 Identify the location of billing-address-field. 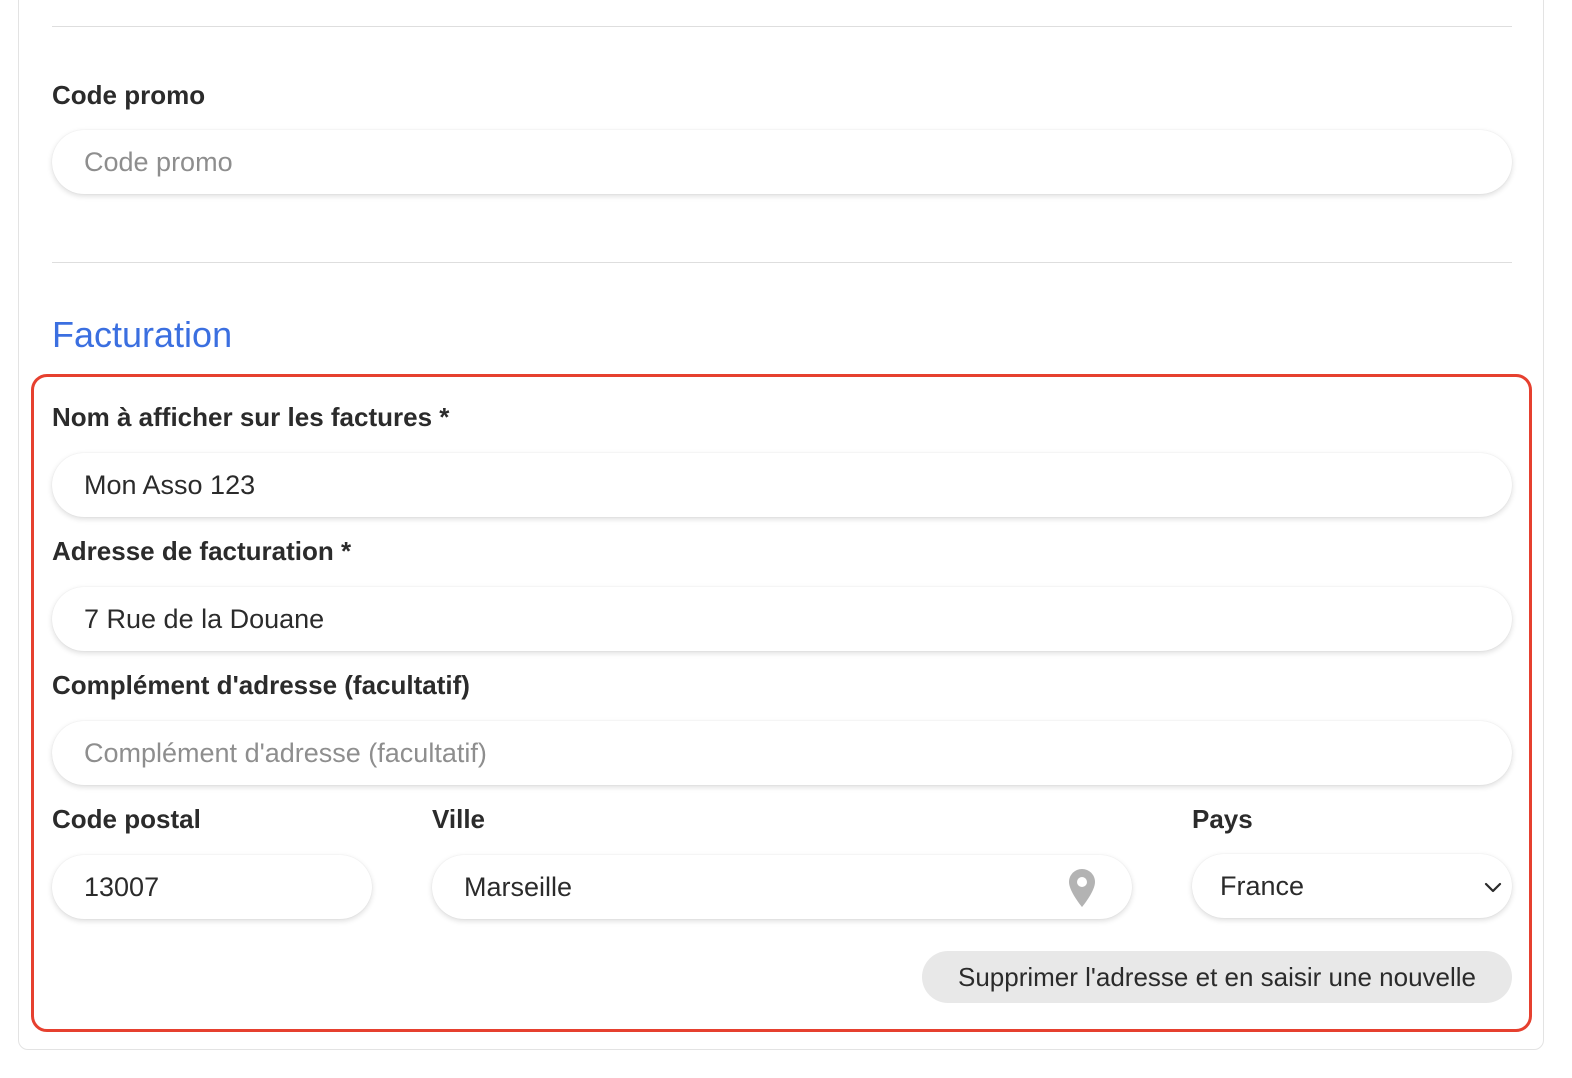
(782, 619).